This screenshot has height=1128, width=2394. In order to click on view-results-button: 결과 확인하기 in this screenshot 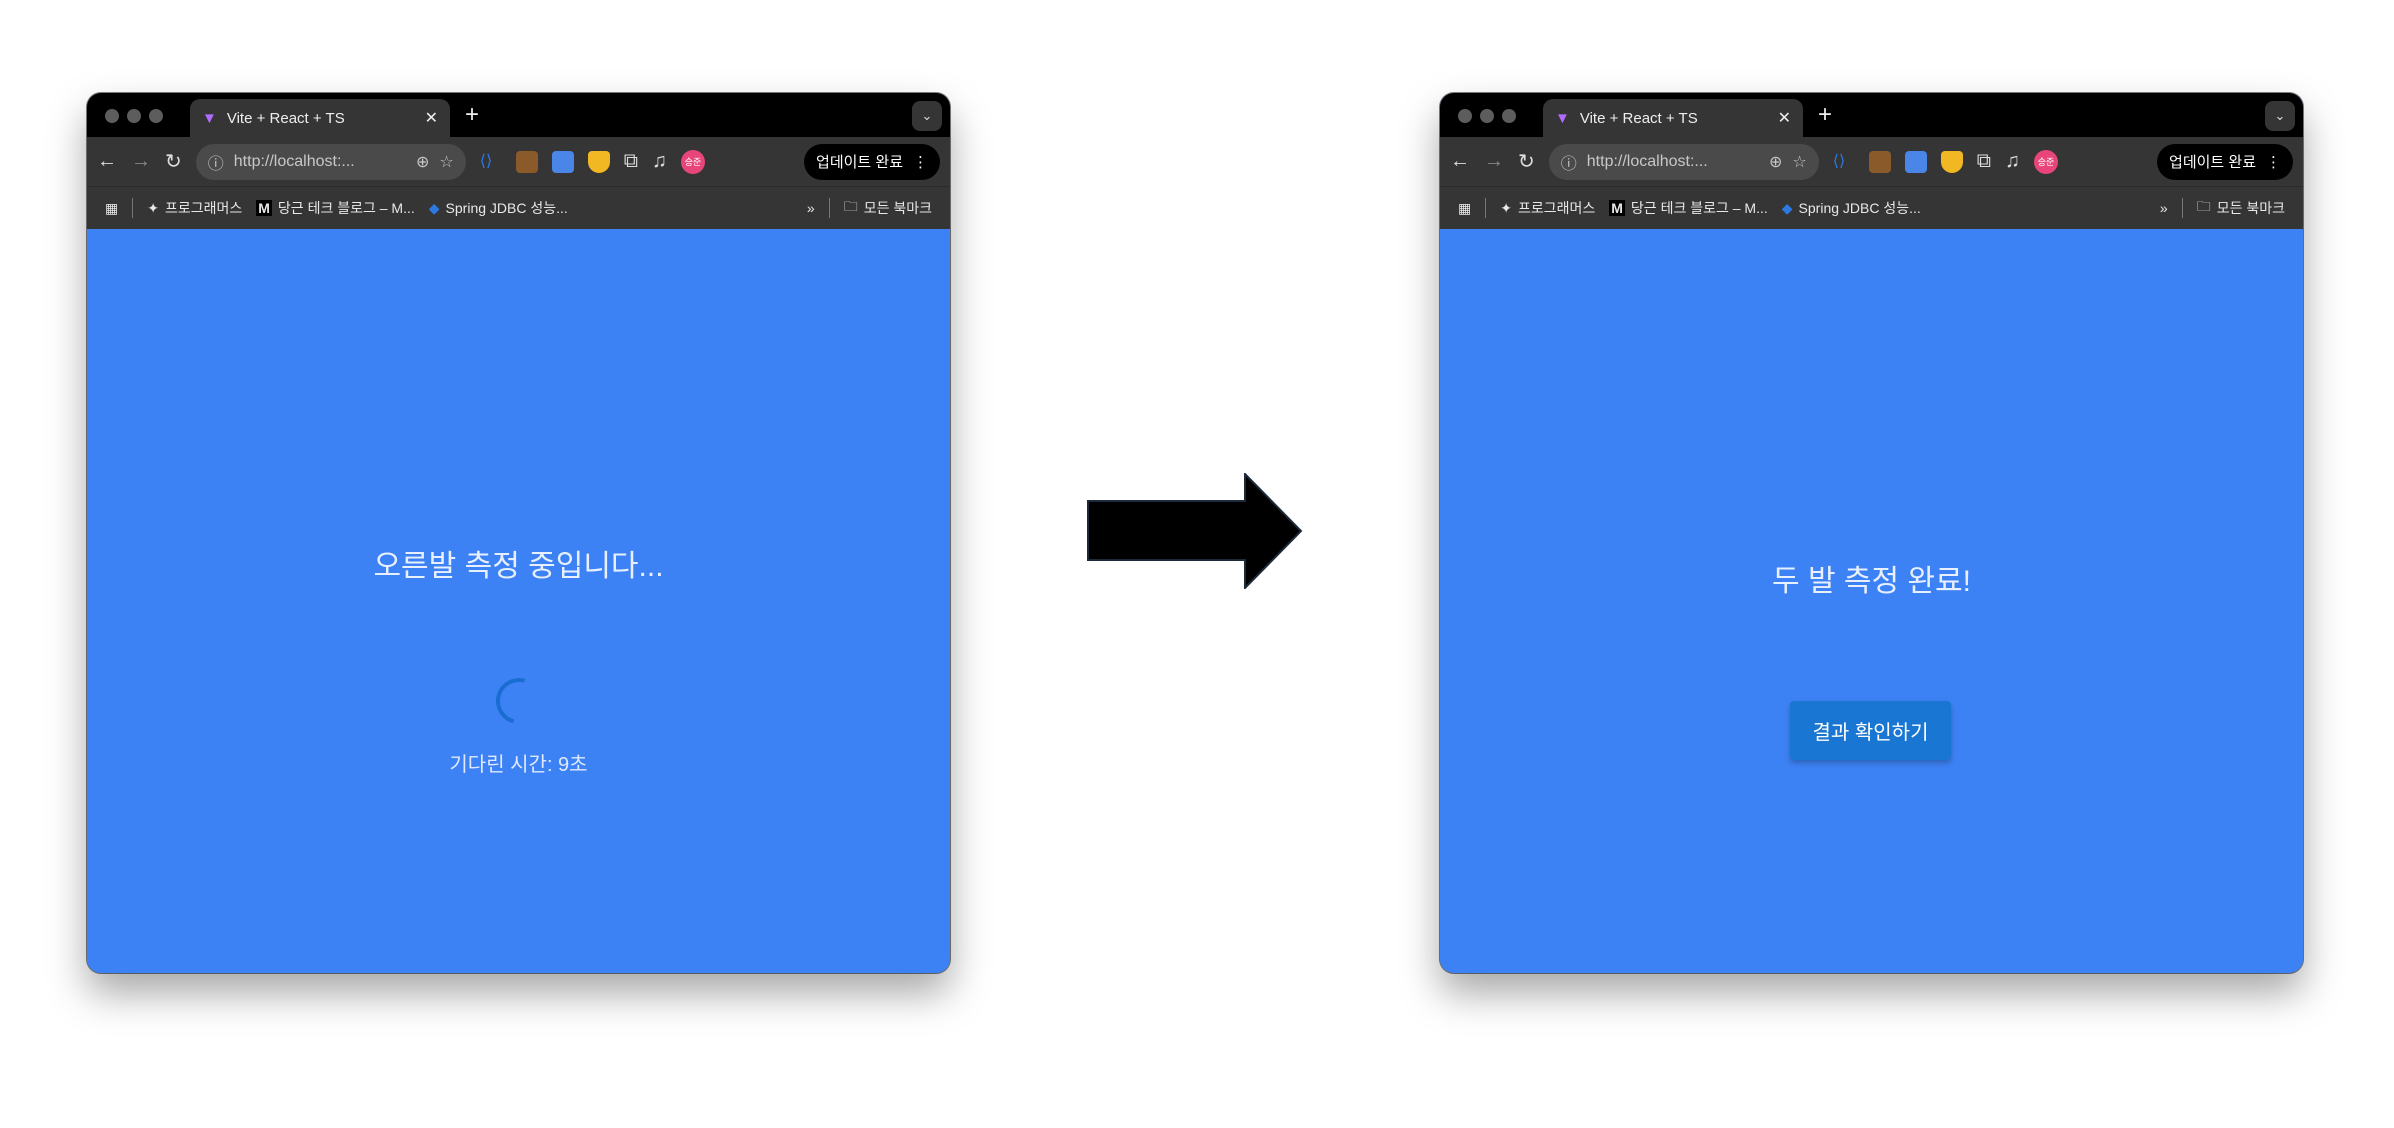, I will do `click(1870, 730)`.